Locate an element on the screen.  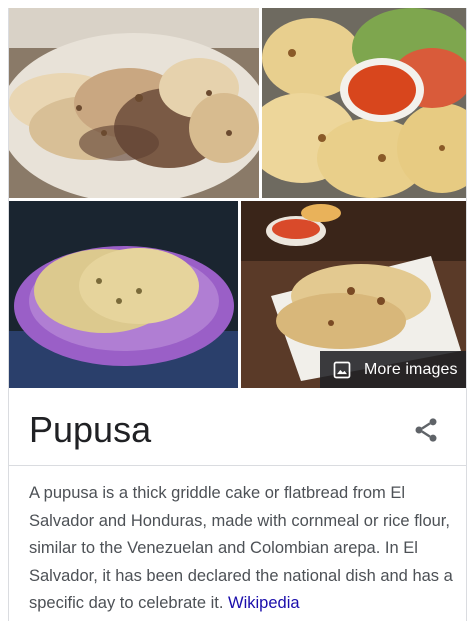
image-icon is located at coordinates (342, 369).